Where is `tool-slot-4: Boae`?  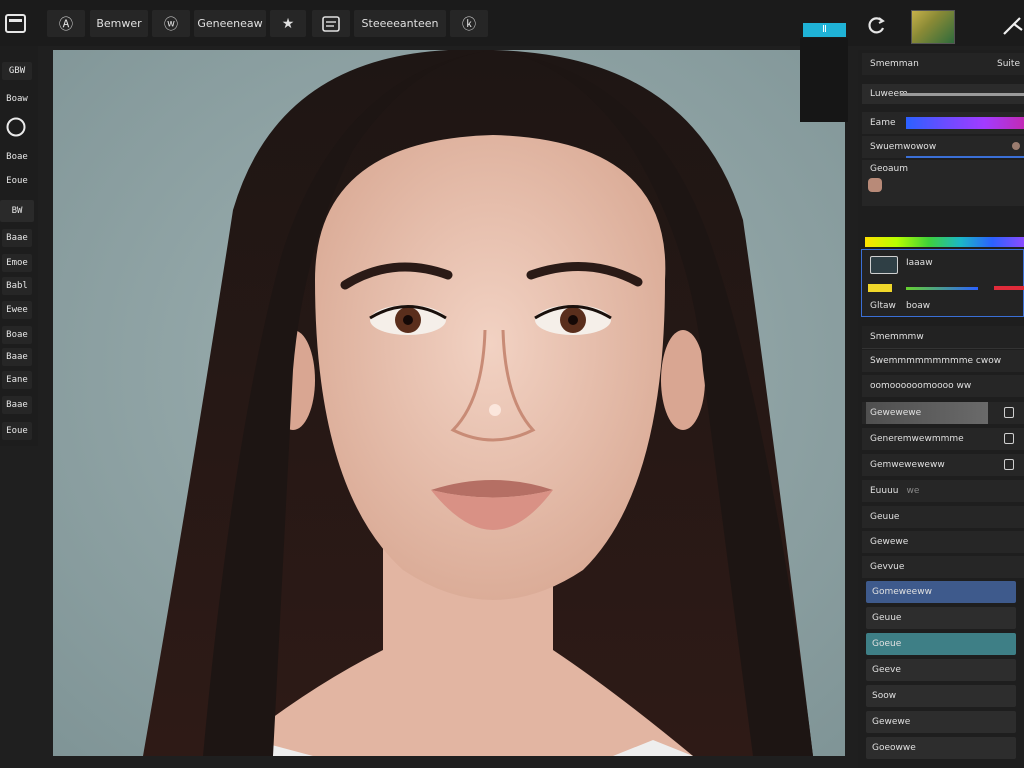 tool-slot-4: Boae is located at coordinates (17, 157).